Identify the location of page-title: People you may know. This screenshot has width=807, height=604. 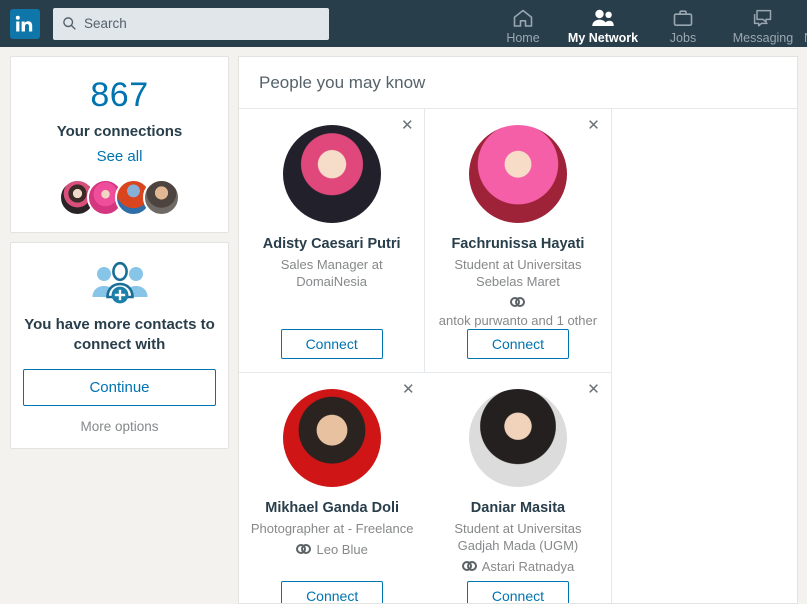
(342, 82).